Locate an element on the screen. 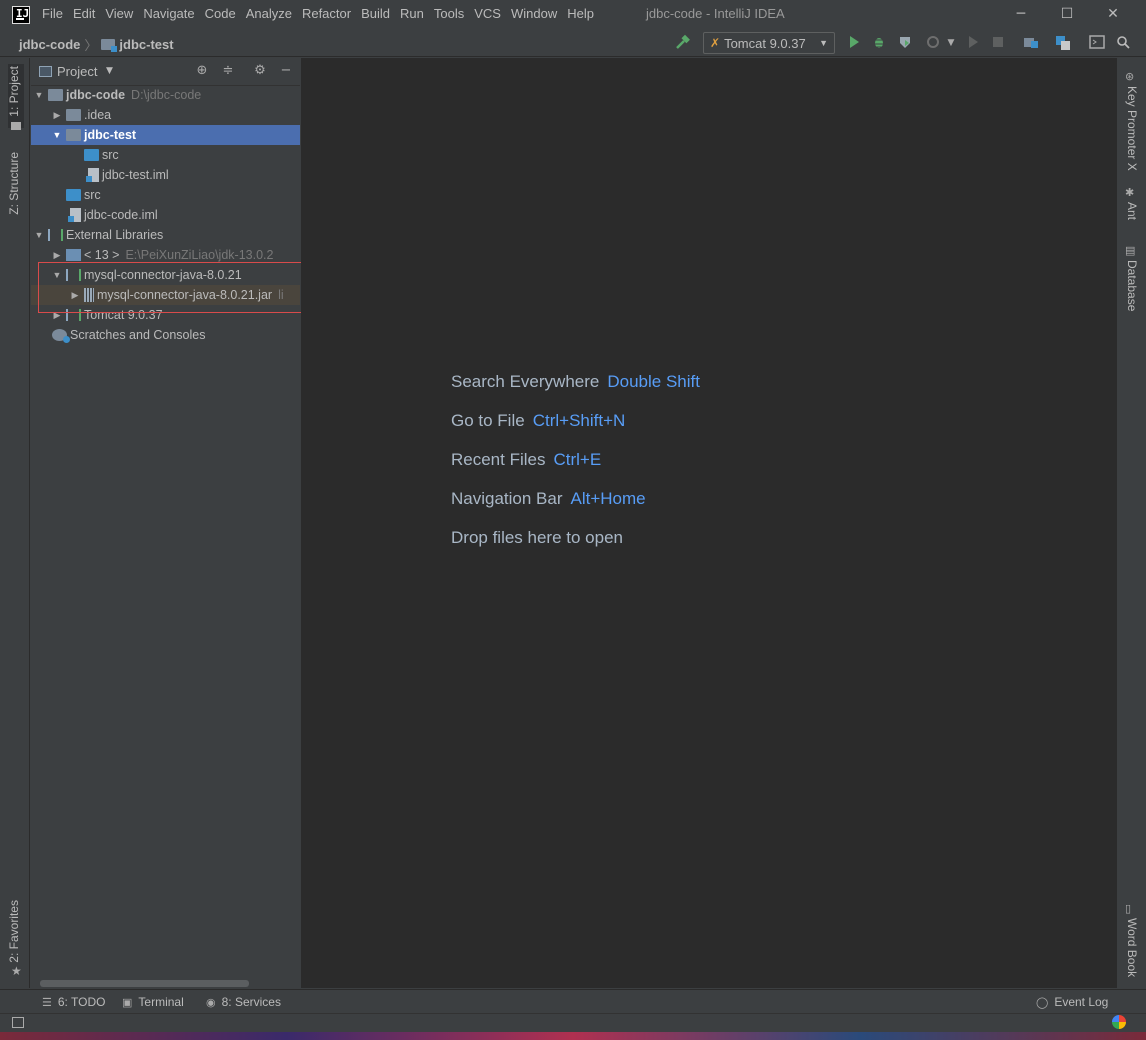 Image resolution: width=1146 pixels, height=1040 pixels. run-icon is located at coordinates (854, 43).